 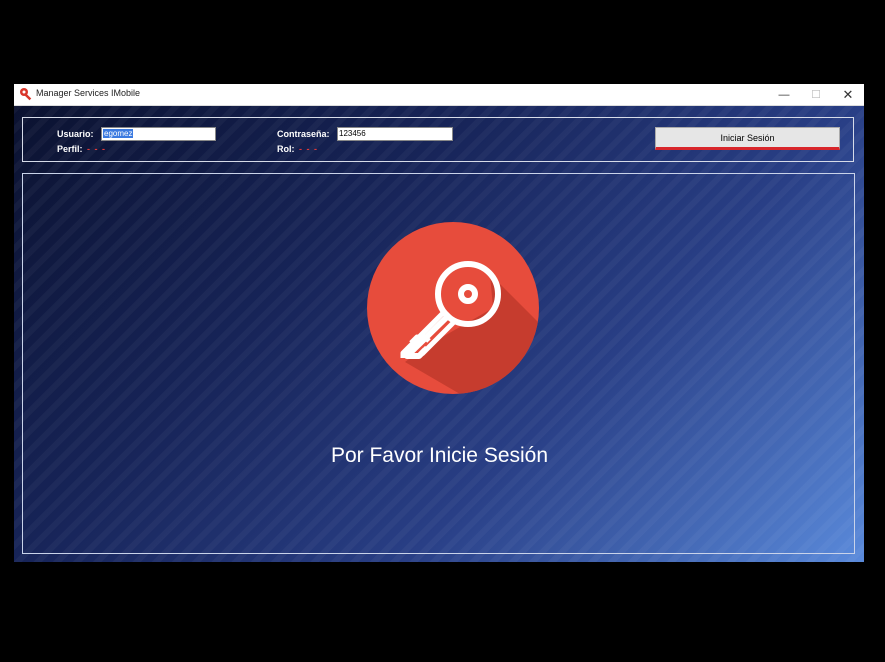 I want to click on perfil-value: - - -, so click(x=96, y=149).